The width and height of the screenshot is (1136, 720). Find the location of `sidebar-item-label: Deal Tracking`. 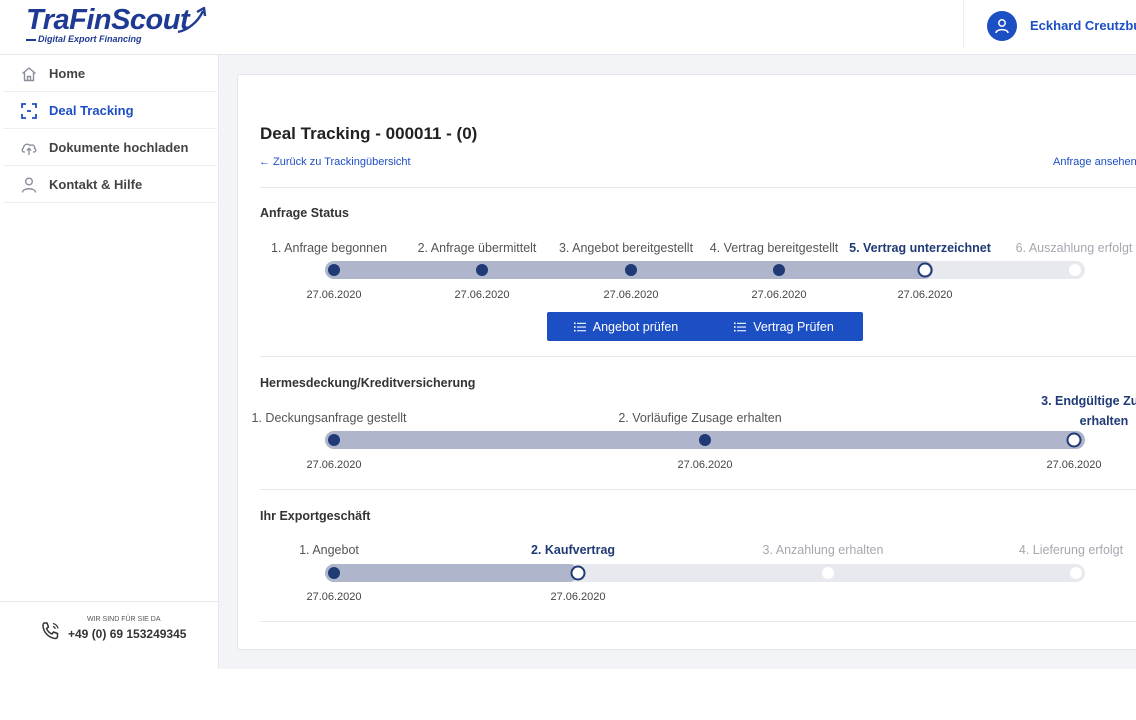

sidebar-item-label: Deal Tracking is located at coordinates (91, 110).